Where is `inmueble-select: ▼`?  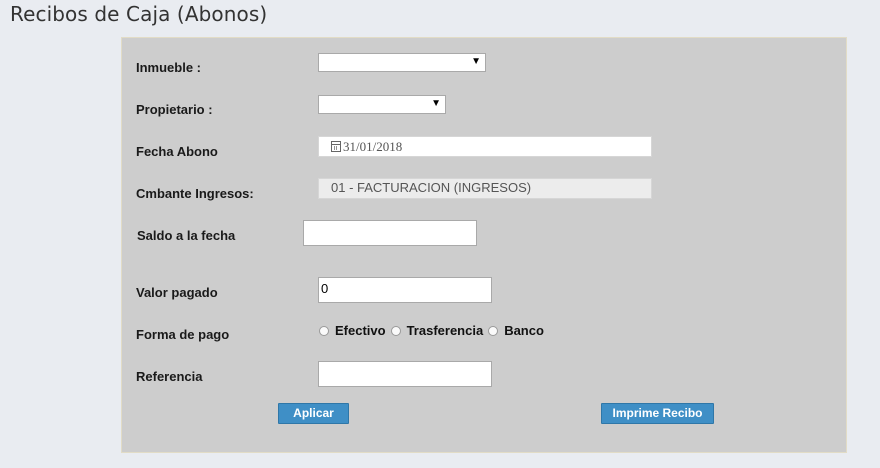
inmueble-select: ▼ is located at coordinates (402, 62).